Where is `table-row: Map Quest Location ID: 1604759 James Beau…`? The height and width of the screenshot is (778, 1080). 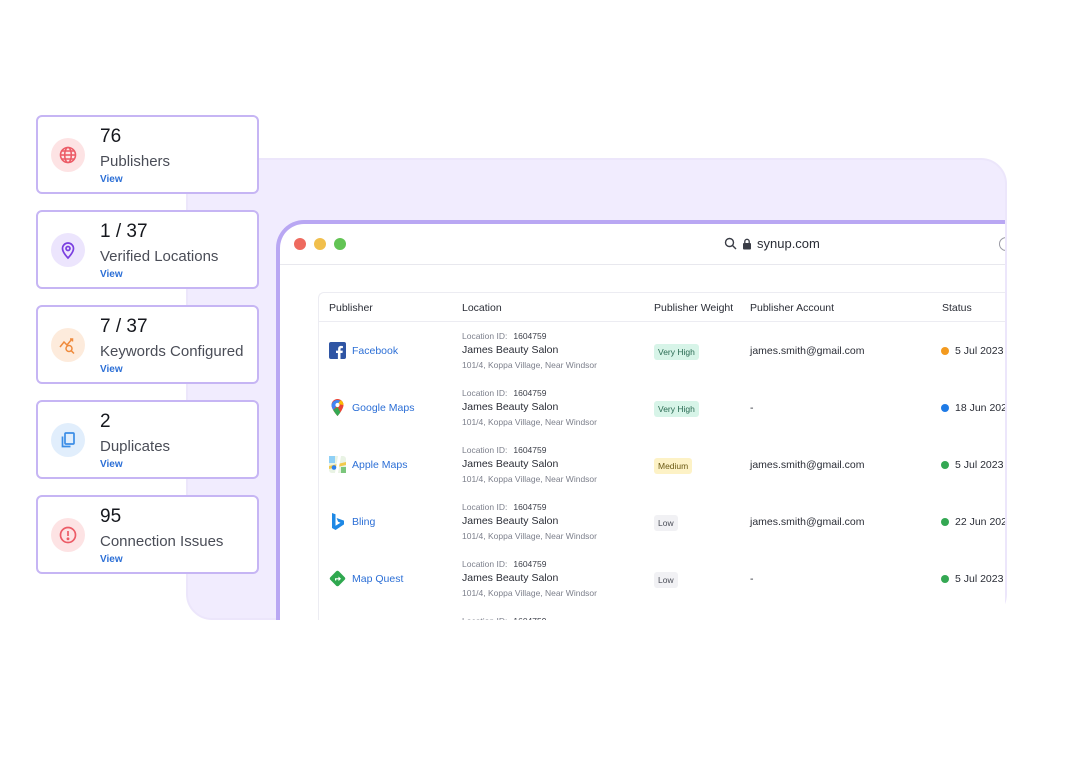
table-row: Map Quest Location ID: 1604759 James Beau… is located at coordinates (662, 578).